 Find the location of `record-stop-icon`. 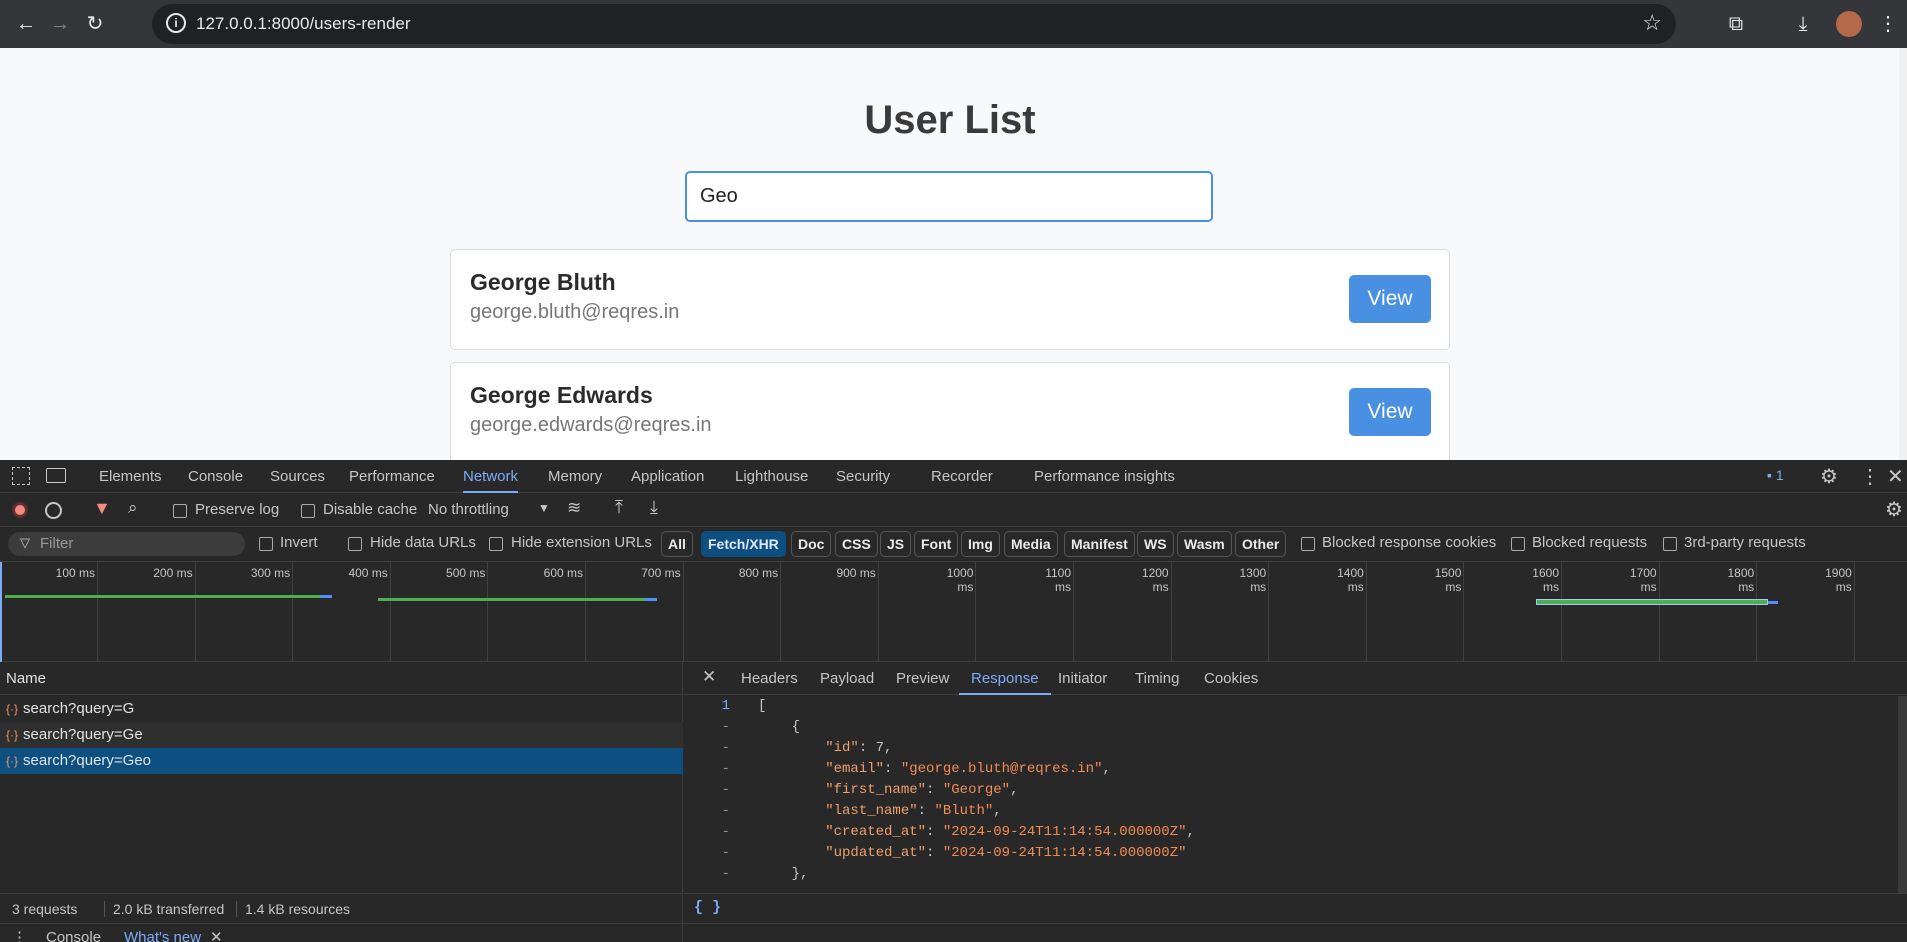

record-stop-icon is located at coordinates (20, 510).